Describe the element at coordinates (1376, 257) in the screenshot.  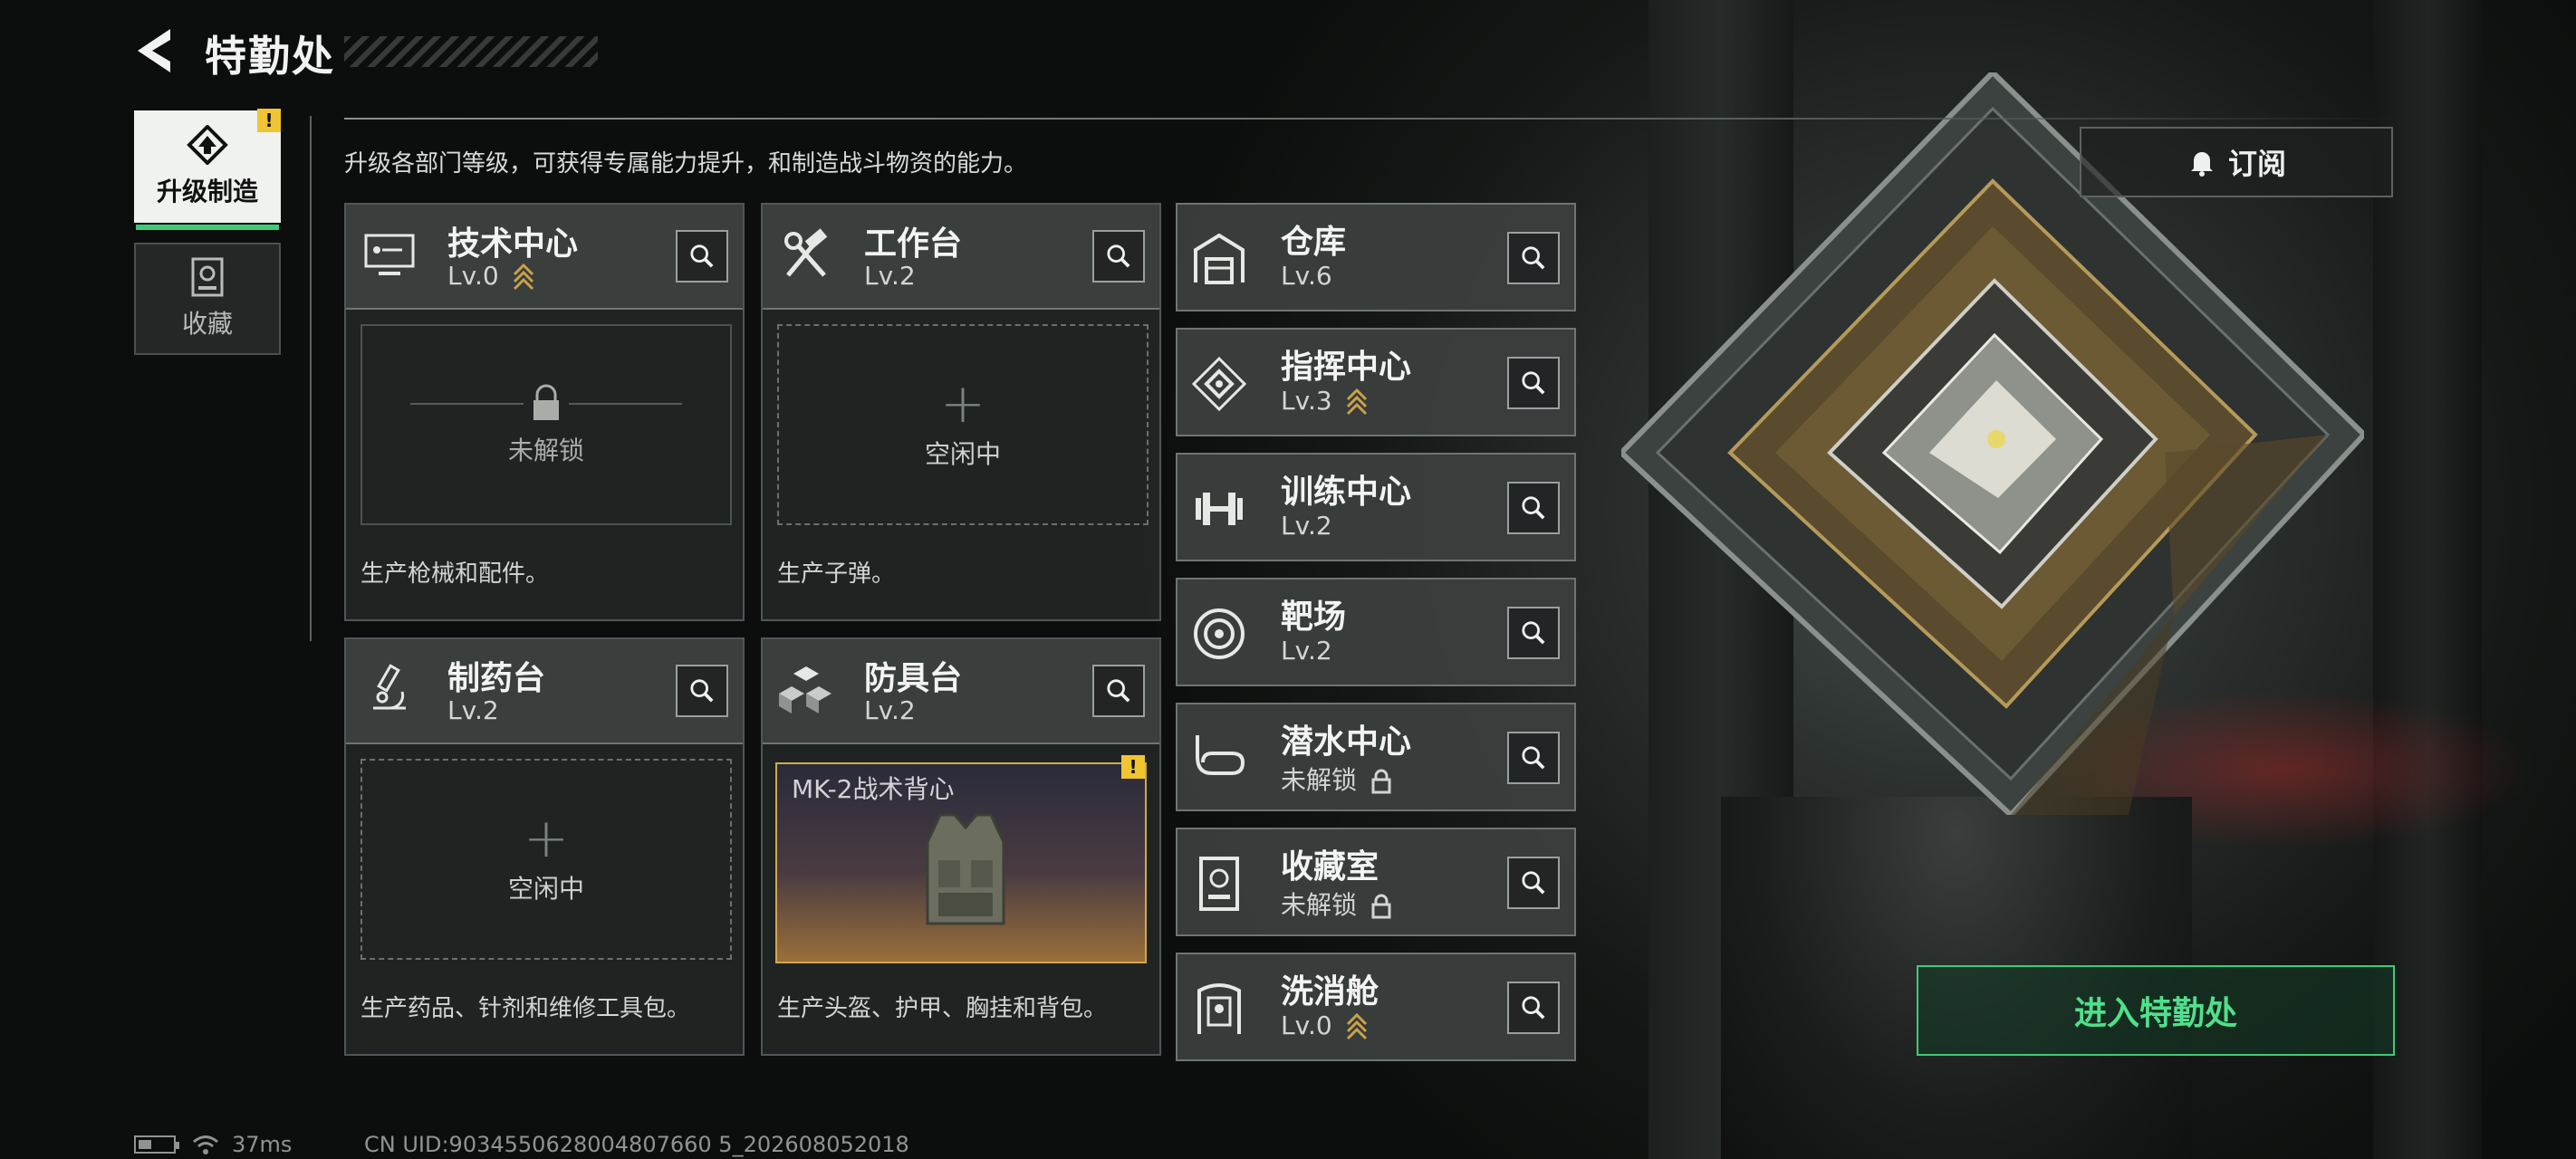
I see `facility-row-warehouse: 仓库 Lv.6` at that location.